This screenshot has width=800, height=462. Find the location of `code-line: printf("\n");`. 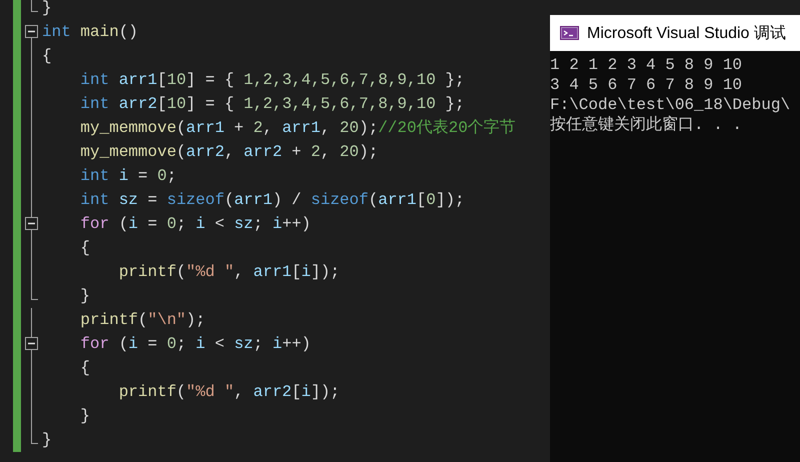

code-line: printf("\n"); is located at coordinates (142, 320).